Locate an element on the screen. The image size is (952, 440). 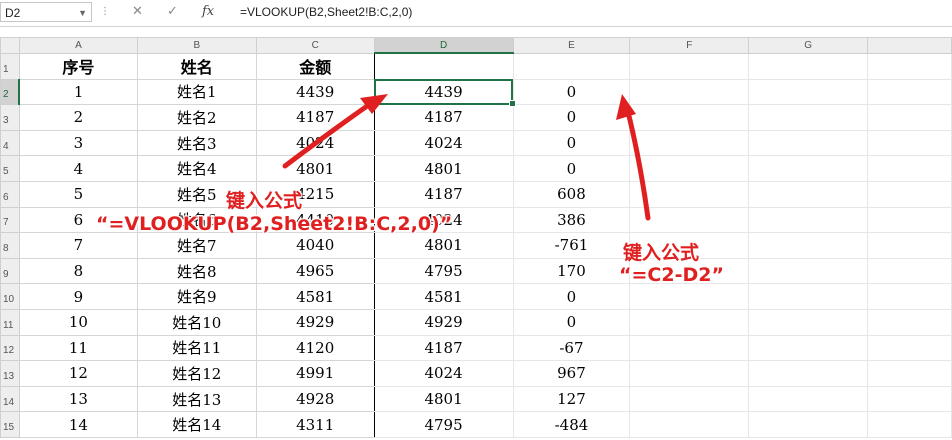
cell-b: 姓名2 is located at coordinates (196, 117).